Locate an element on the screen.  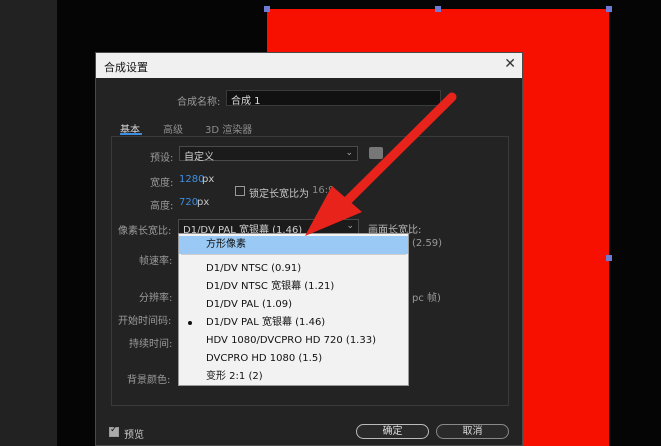
left-panel is located at coordinates (28, 223).